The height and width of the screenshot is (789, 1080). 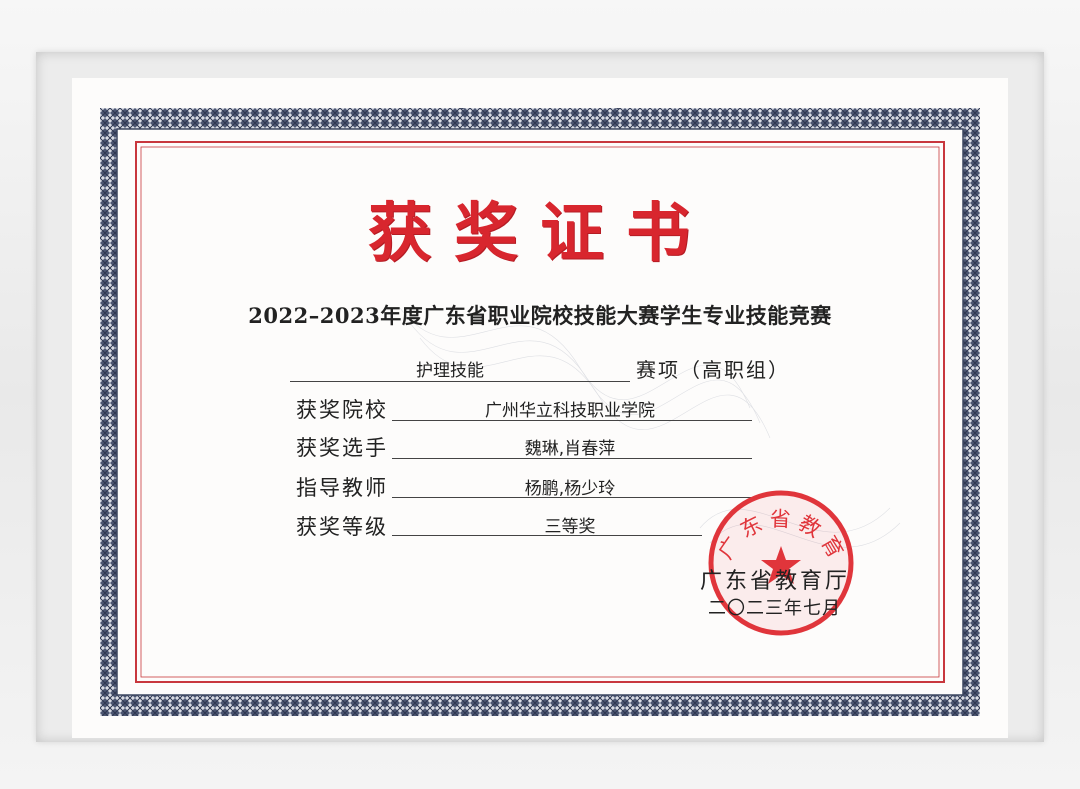 What do you see at coordinates (713, 370) in the screenshot?
I see `event-suffix: 赛项（高职组）` at bounding box center [713, 370].